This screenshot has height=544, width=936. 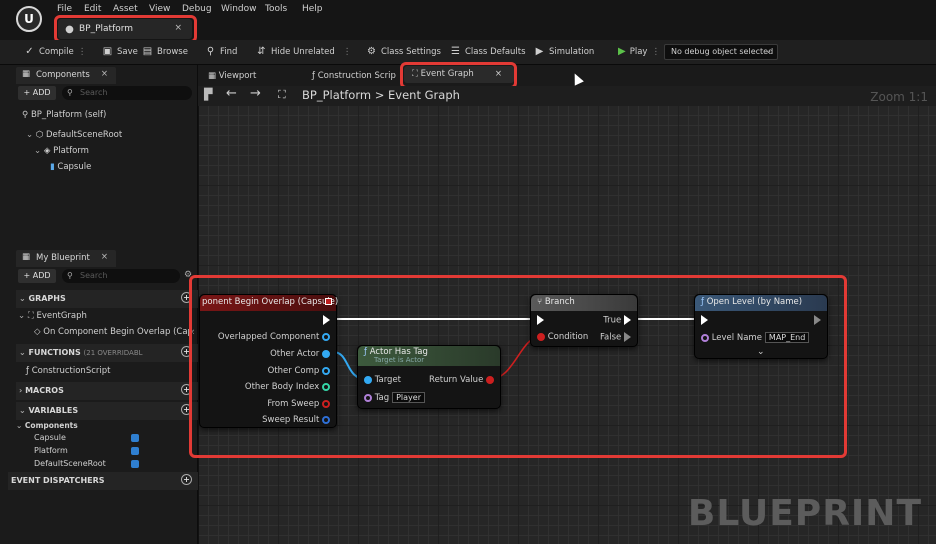 I want to click on pin-label: False, so click(x=610, y=337).